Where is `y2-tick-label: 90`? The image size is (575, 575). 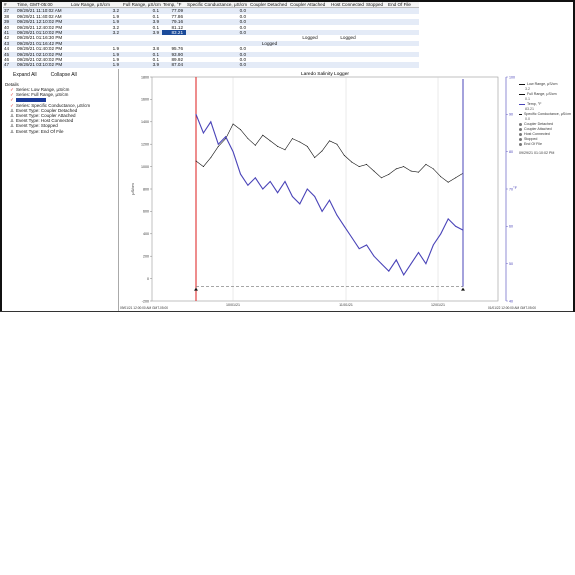
y2-tick-label: 90 is located at coordinates (511, 115).